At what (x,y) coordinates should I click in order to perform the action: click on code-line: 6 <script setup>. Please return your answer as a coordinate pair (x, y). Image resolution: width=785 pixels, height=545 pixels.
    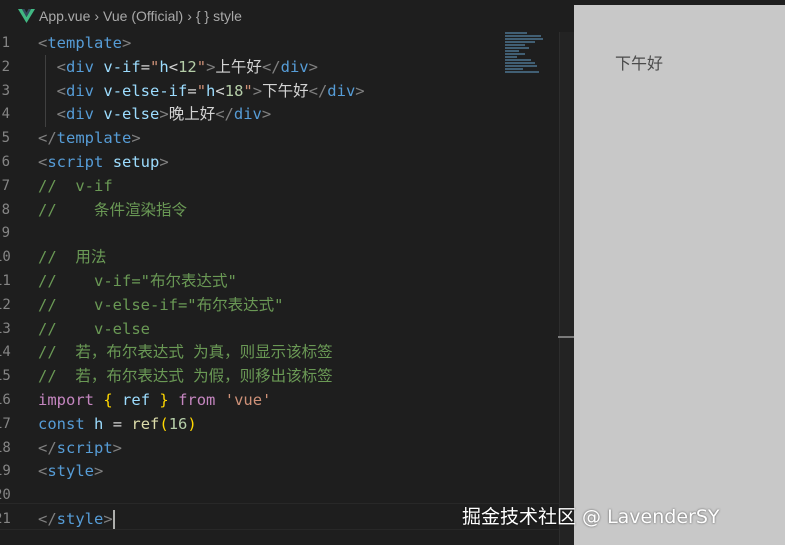
    Looking at the image, I should click on (287, 163).